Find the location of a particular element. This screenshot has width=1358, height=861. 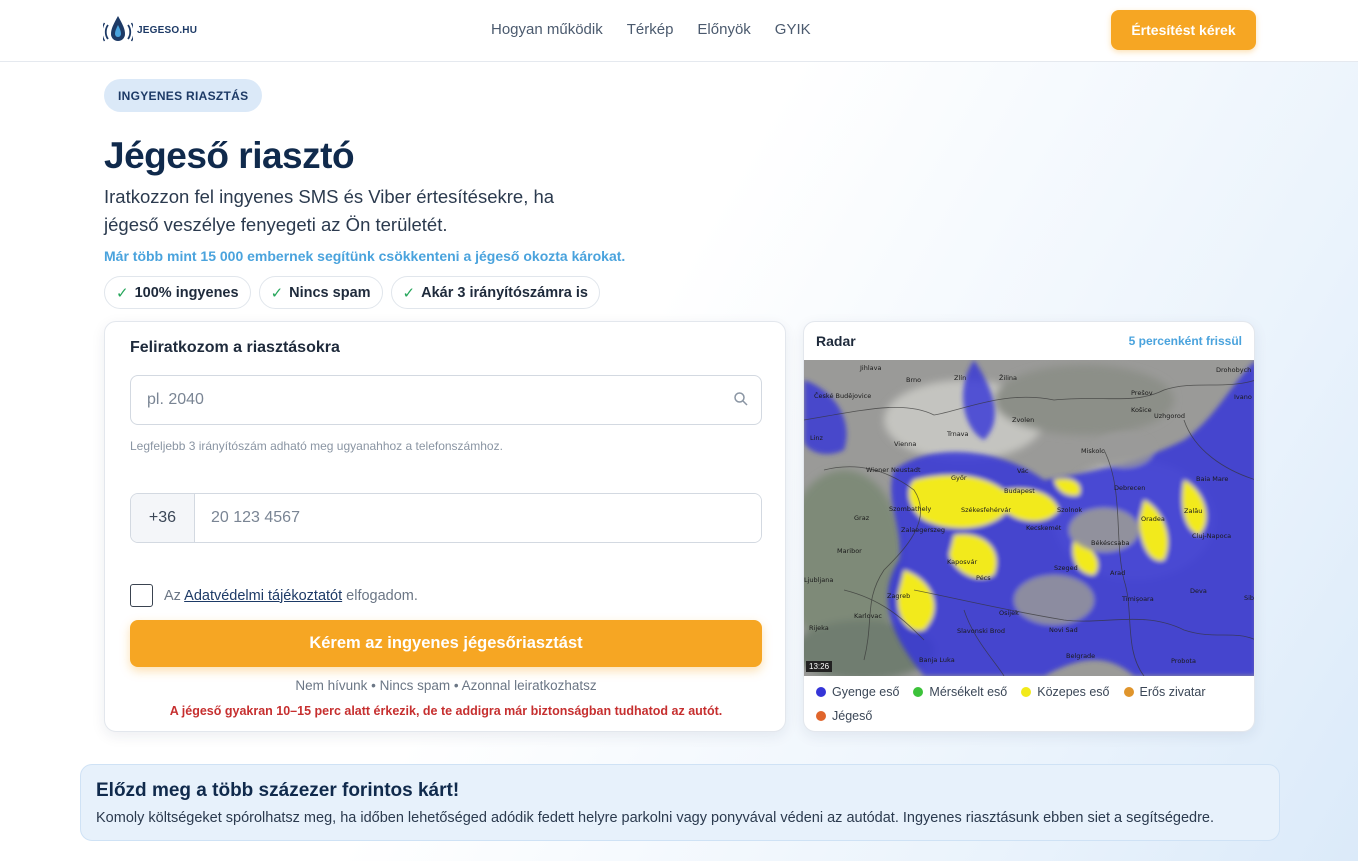

radar-refresh-note: 5 percenként frissül is located at coordinates (1185, 341).